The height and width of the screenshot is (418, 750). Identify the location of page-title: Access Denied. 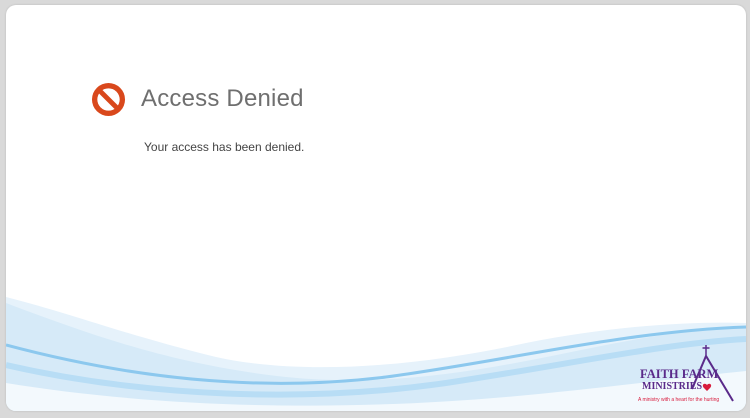
(222, 98).